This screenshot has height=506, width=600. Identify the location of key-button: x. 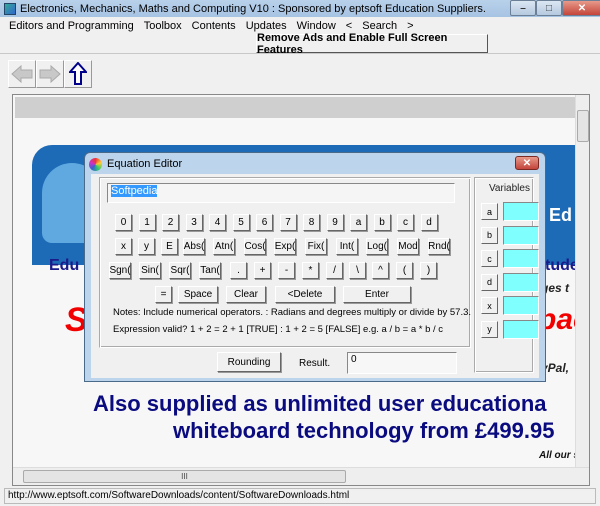
(123, 246).